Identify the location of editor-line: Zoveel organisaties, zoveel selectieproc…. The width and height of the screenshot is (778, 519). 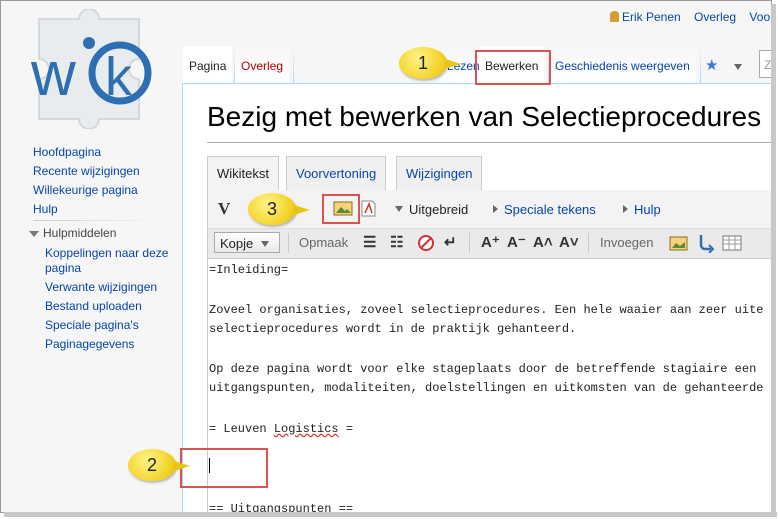
(486, 310).